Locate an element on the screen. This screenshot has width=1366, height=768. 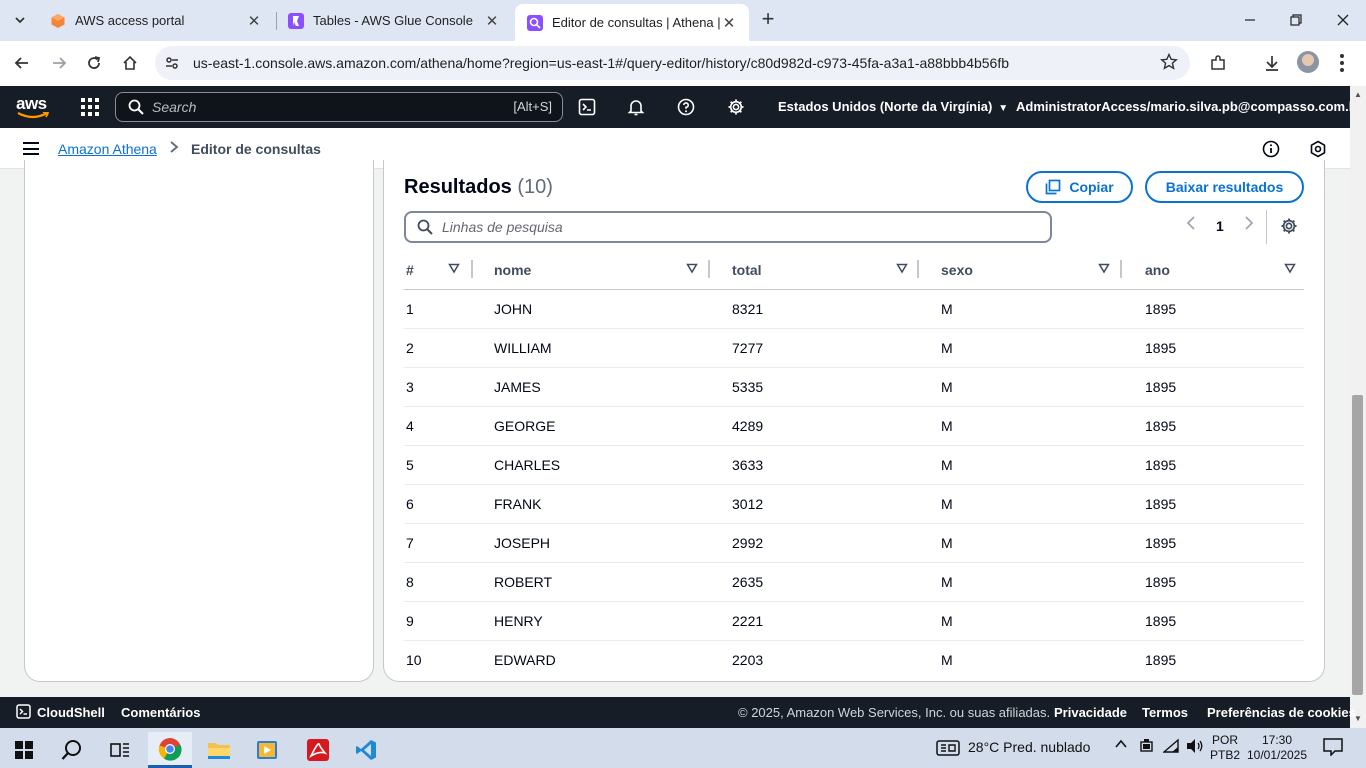
cell-total: 2203 is located at coordinates (748, 659).